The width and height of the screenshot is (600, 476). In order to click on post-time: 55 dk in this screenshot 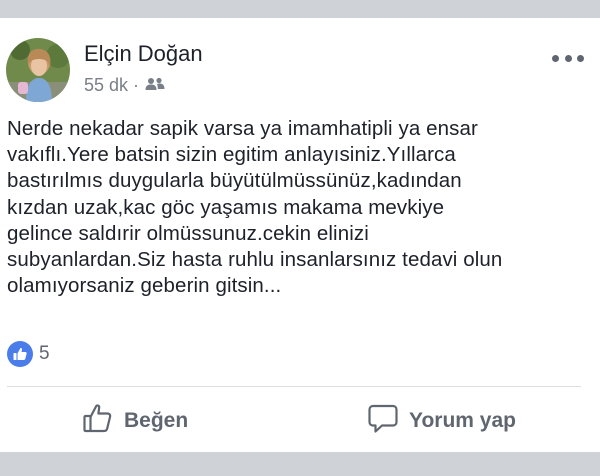, I will do `click(106, 85)`.